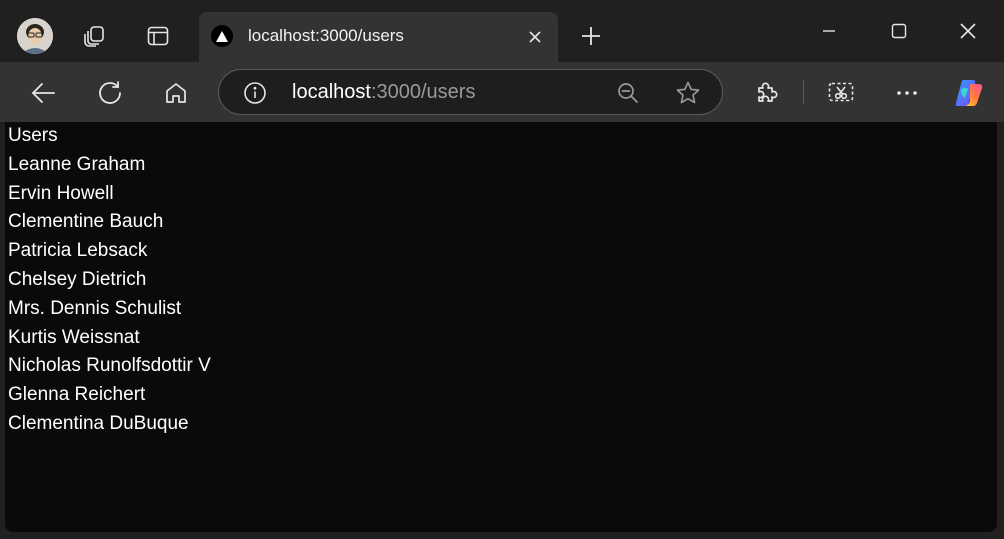  I want to click on user-list-item: Leanne Graham, so click(77, 164).